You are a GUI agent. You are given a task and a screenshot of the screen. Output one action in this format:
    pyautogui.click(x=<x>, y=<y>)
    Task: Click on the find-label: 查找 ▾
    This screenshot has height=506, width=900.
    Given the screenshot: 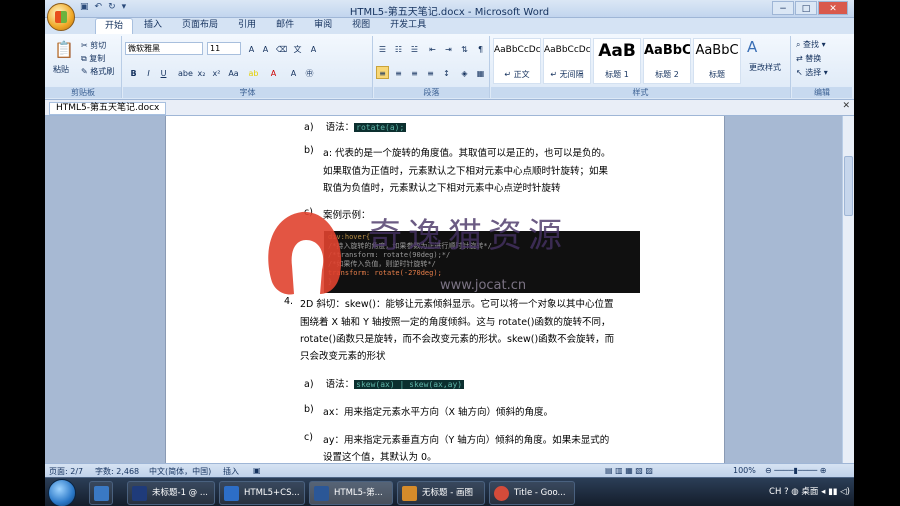 What is the action you would take?
    pyautogui.click(x=814, y=44)
    